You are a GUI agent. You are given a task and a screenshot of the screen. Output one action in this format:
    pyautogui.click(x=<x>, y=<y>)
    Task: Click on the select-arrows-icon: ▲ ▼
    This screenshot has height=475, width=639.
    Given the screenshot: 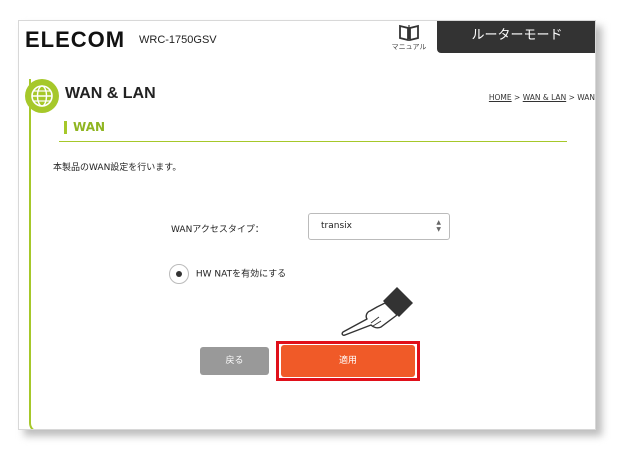 What is the action you would take?
    pyautogui.click(x=438, y=226)
    